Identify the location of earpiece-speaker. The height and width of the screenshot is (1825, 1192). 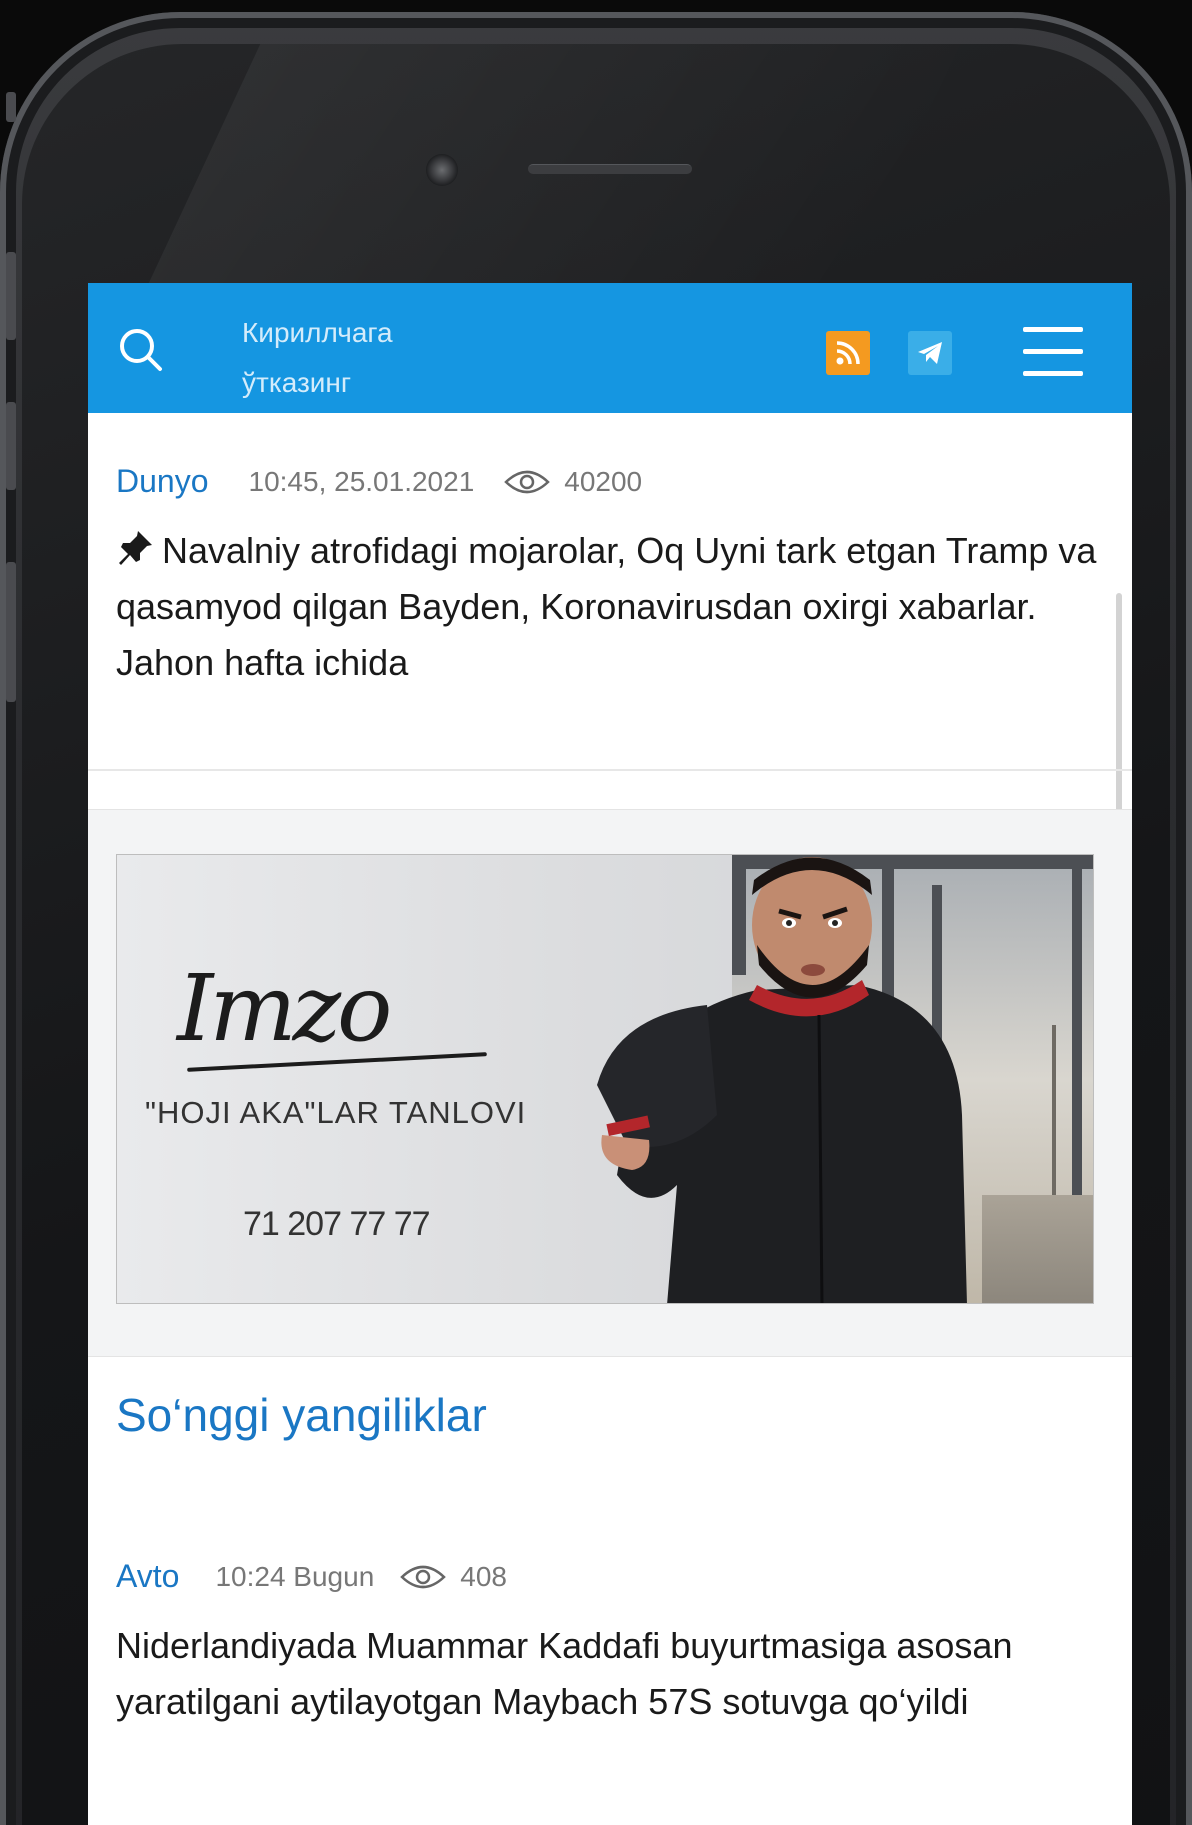
(610, 169).